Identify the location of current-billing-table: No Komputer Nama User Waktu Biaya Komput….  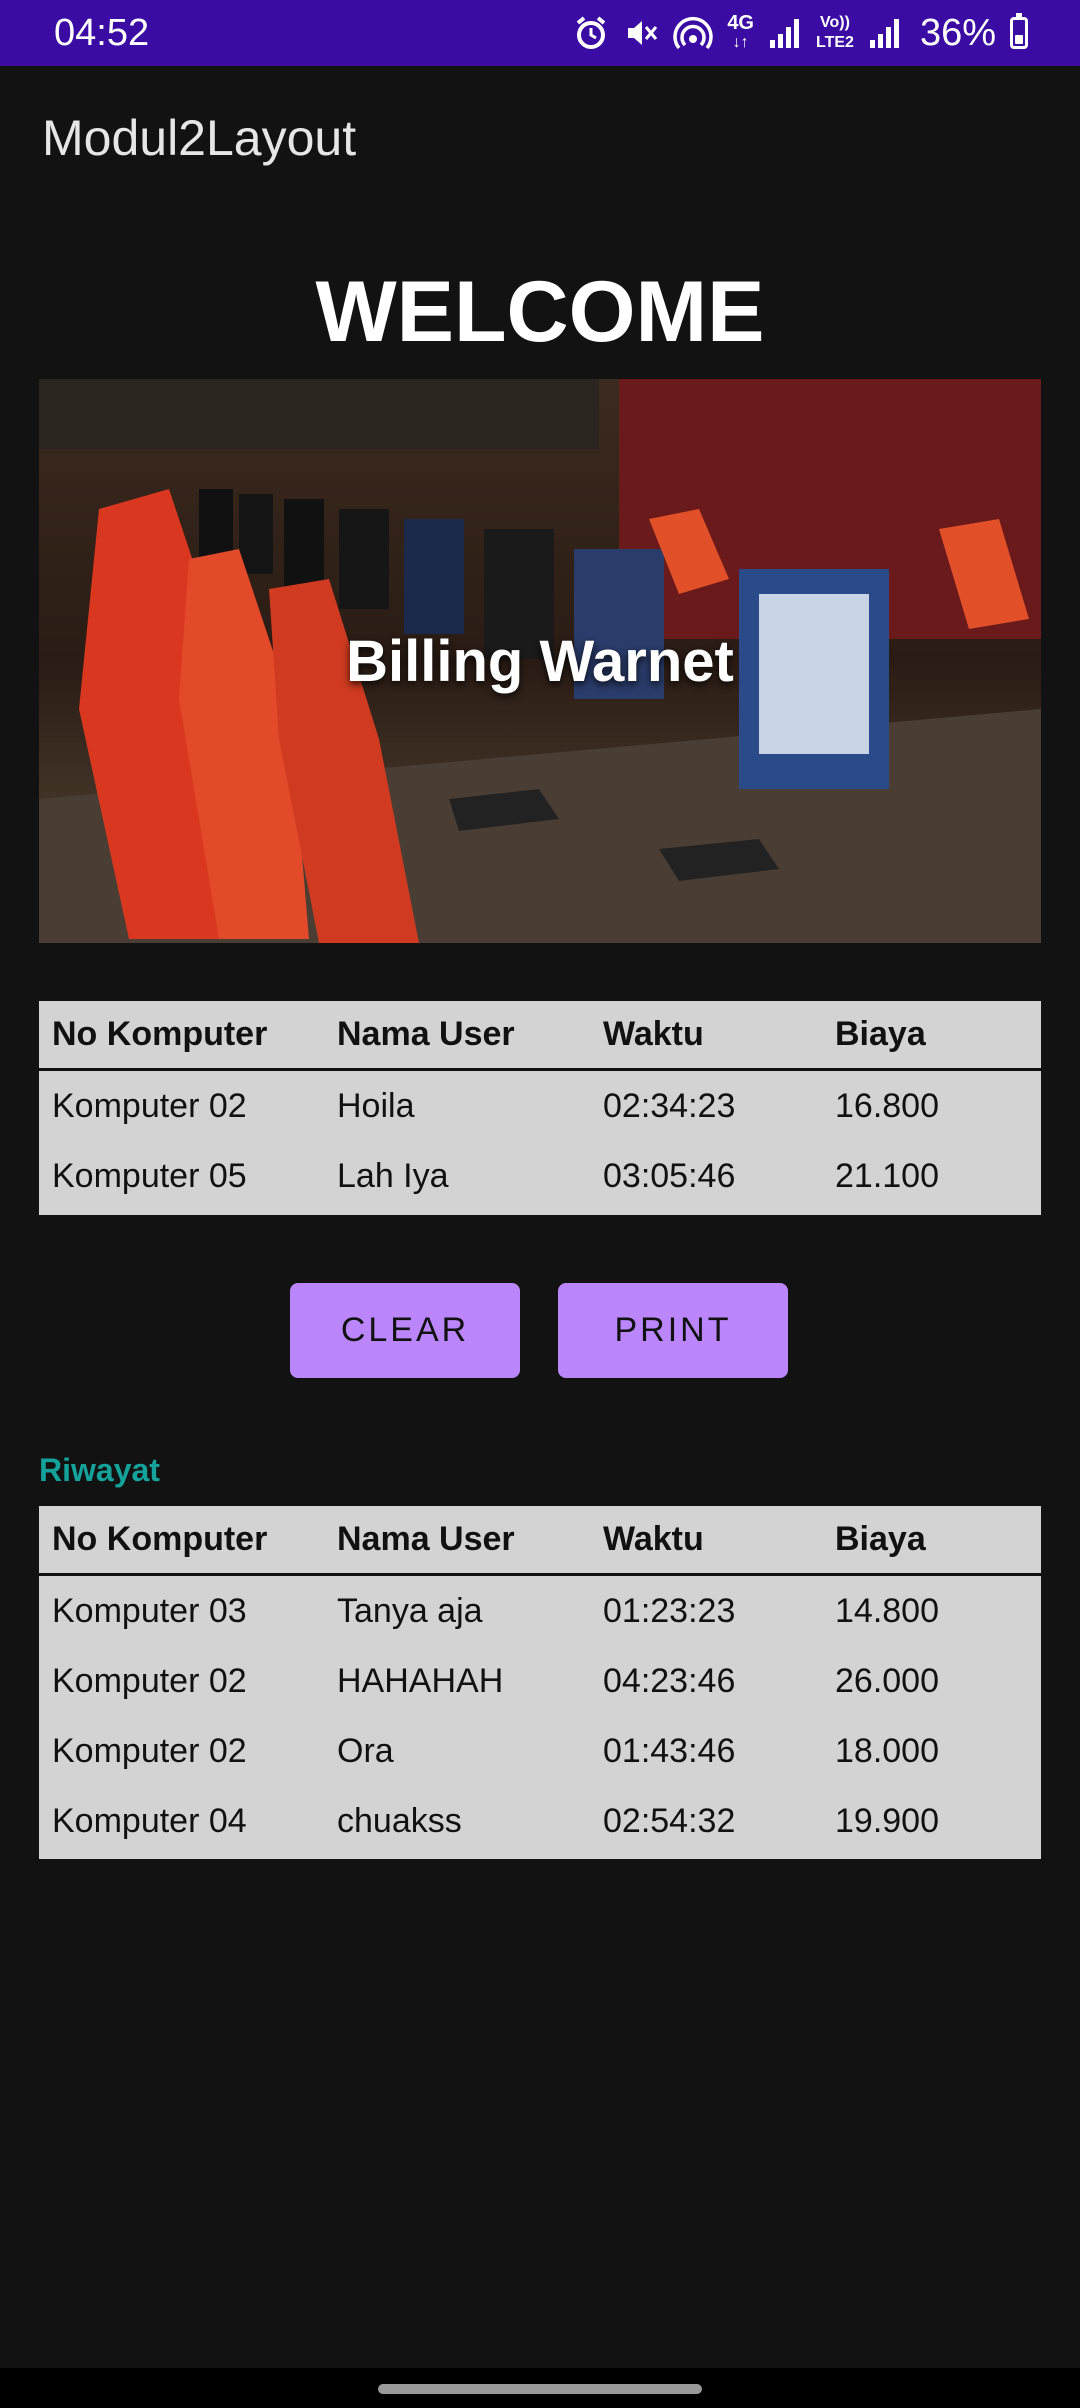
(540, 1108).